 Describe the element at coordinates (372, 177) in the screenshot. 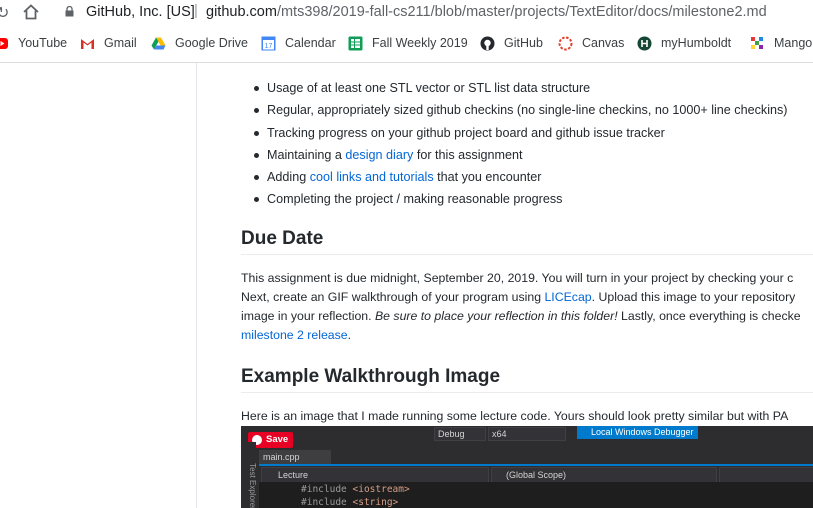

I see `cool-links-link: cool links and tutorials` at that location.